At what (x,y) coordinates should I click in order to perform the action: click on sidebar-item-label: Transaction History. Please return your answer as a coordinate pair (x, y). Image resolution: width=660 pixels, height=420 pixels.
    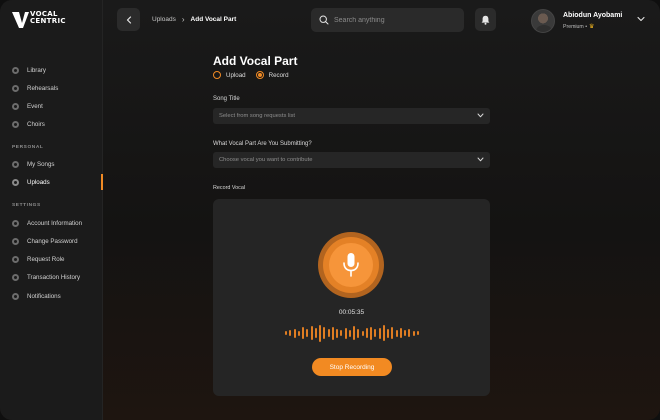
    Looking at the image, I should click on (54, 278).